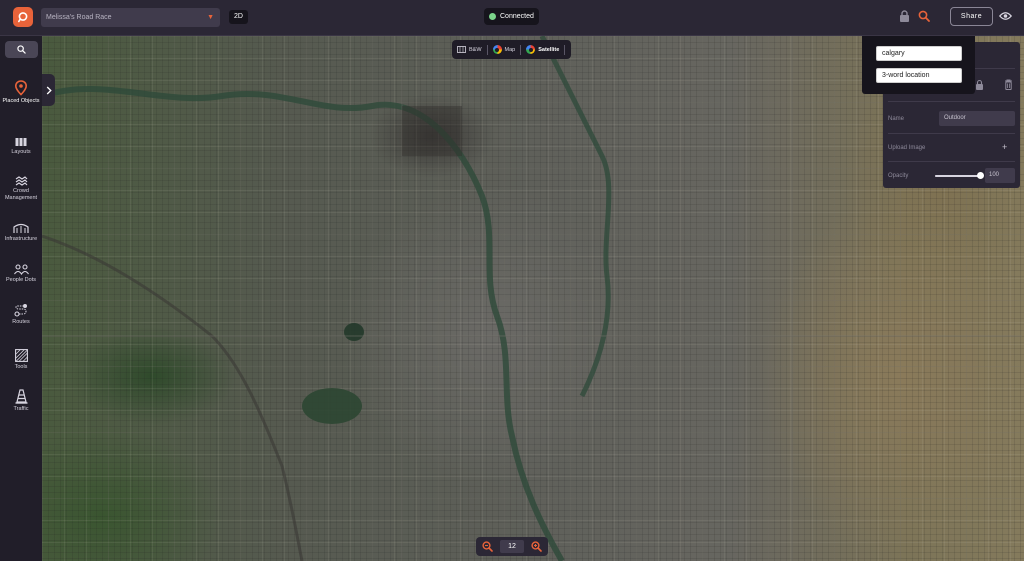 Image resolution: width=1024 pixels, height=561 pixels. I want to click on sidebar-item-label: People Dots, so click(21, 280).